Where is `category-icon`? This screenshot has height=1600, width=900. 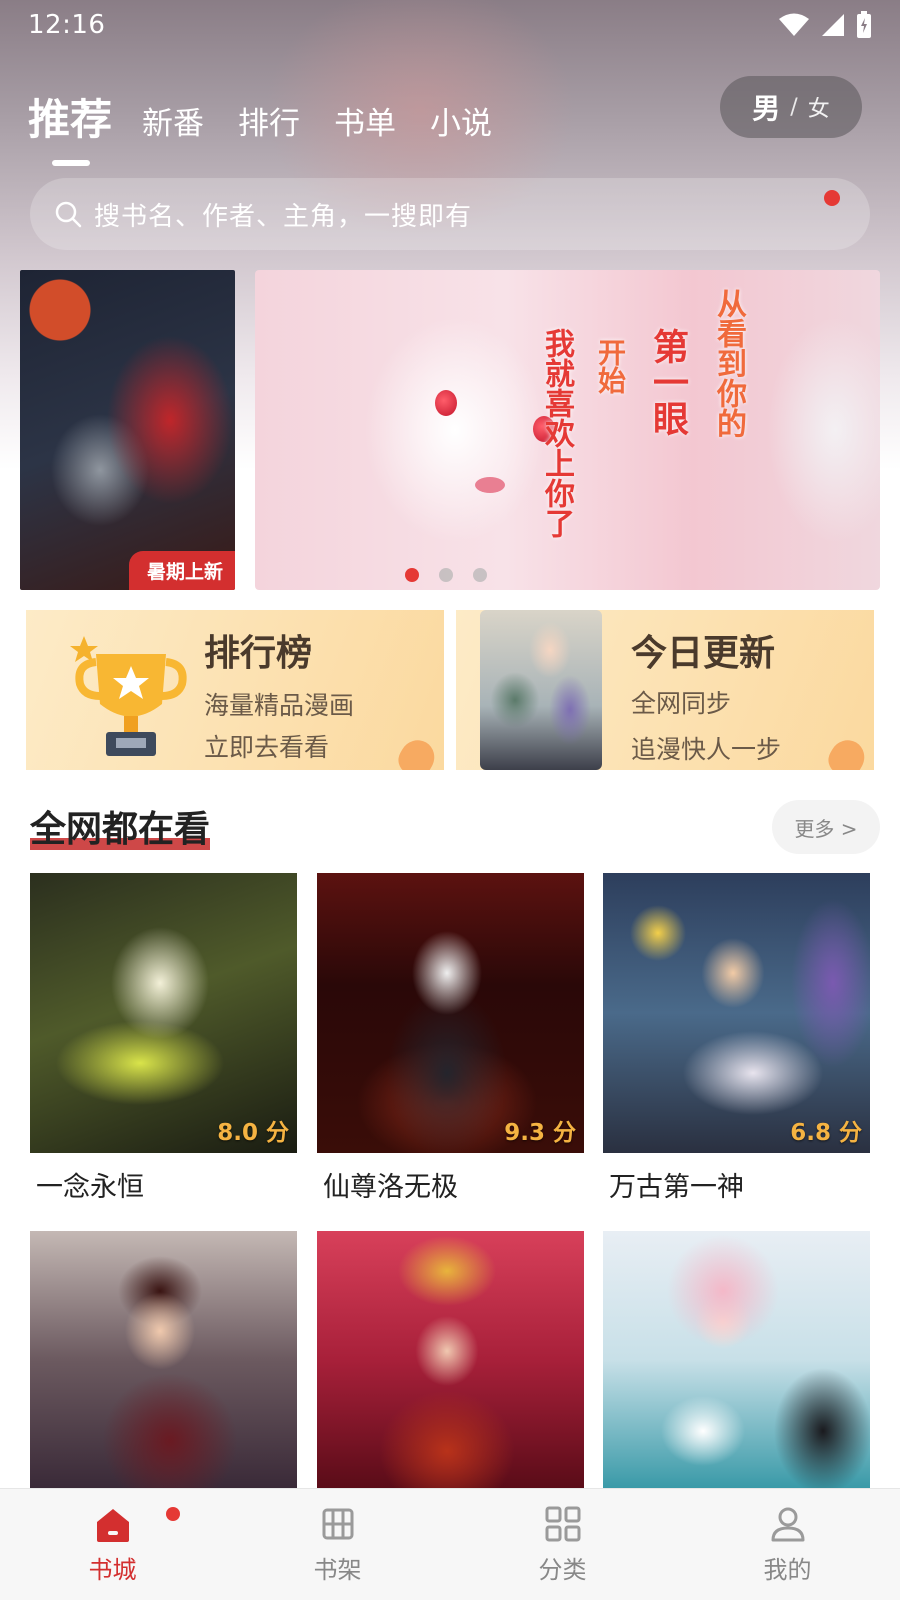 category-icon is located at coordinates (562, 1524).